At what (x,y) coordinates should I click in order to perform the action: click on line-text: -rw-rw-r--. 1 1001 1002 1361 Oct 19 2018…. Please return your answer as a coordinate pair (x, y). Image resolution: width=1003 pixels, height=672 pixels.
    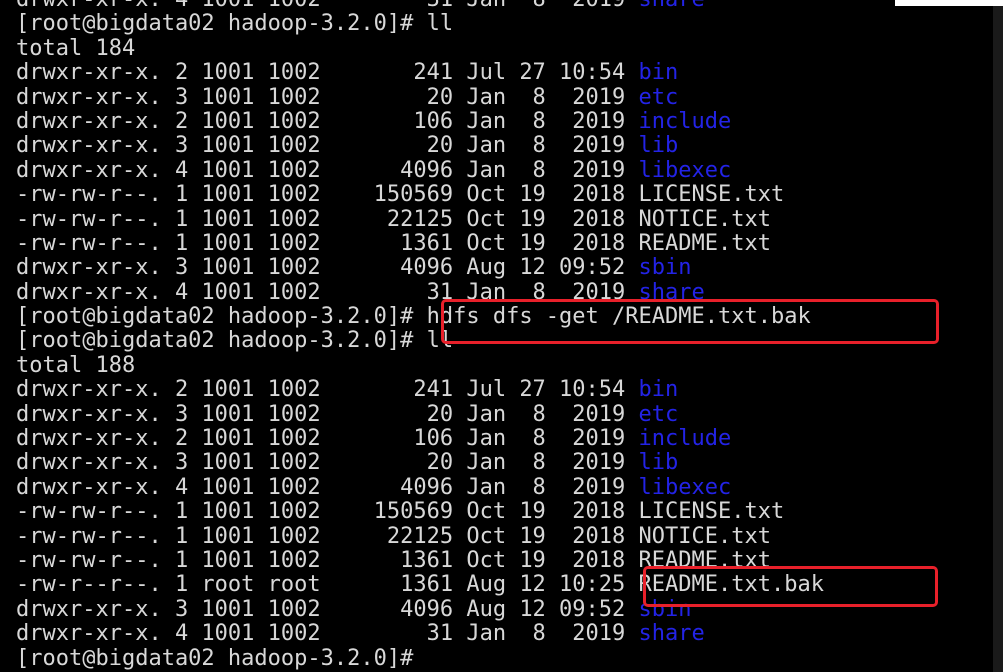
    Looking at the image, I should click on (393, 243).